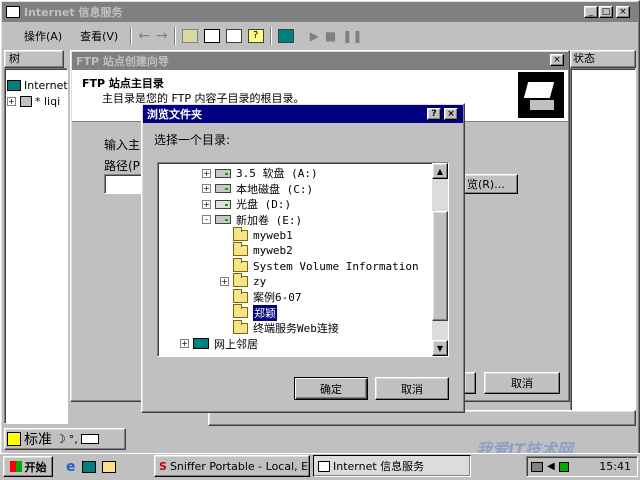  I want to click on folder-tree-label: myweb1, so click(273, 235).